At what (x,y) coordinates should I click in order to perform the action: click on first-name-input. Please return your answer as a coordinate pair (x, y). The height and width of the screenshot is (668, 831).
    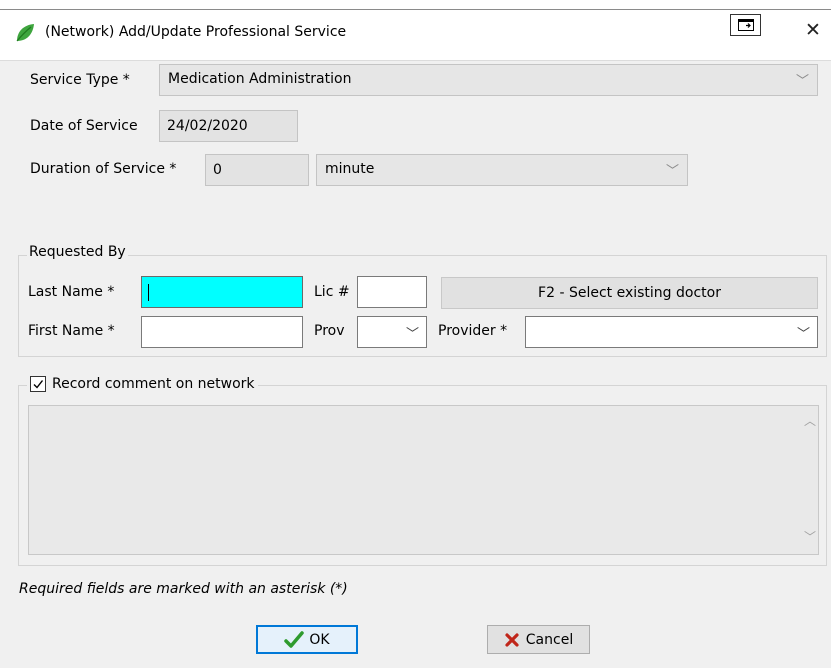
    Looking at the image, I should click on (222, 332).